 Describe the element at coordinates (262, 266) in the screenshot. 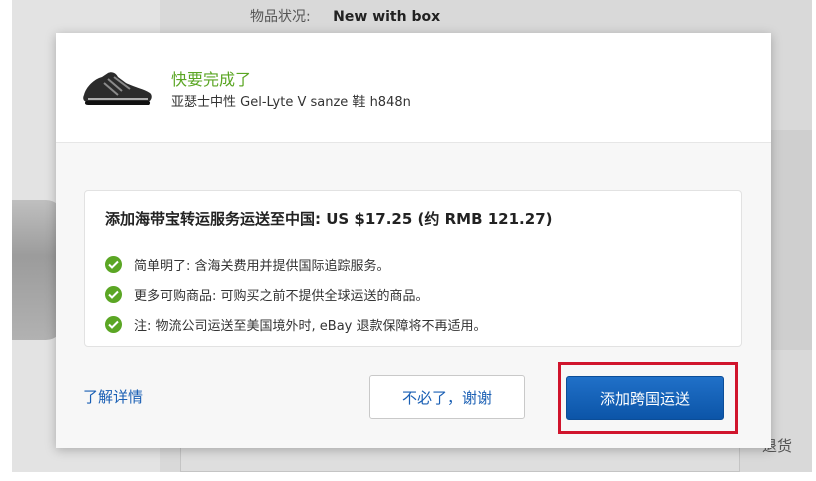

I see `benefit-text: 简单明了: 含海关费用并提供国际追踪服务。` at that location.